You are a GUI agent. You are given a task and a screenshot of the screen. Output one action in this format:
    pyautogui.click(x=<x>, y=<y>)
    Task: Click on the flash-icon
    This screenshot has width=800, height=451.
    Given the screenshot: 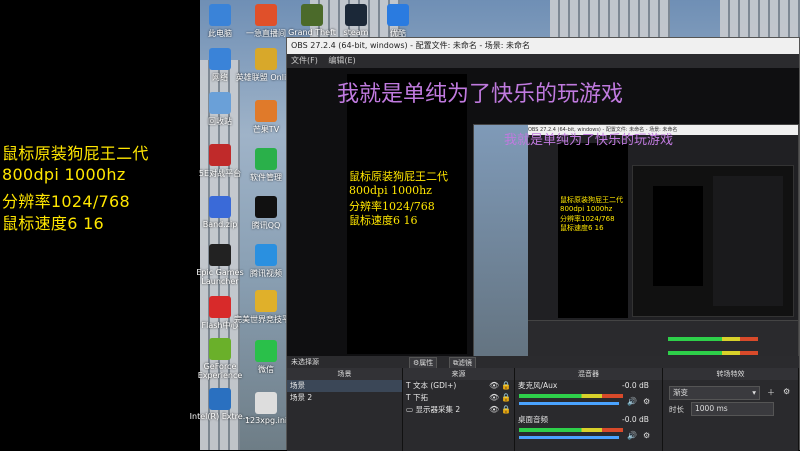 What is the action you would take?
    pyautogui.click(x=220, y=307)
    